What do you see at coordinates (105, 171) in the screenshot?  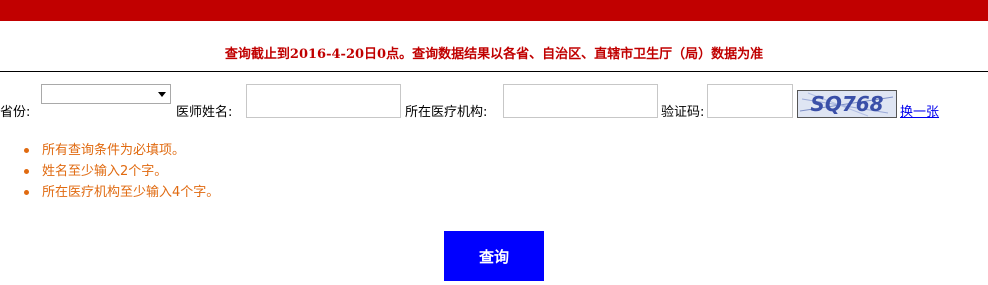 I see `tip-text: 姓名至少输入2个字。` at bounding box center [105, 171].